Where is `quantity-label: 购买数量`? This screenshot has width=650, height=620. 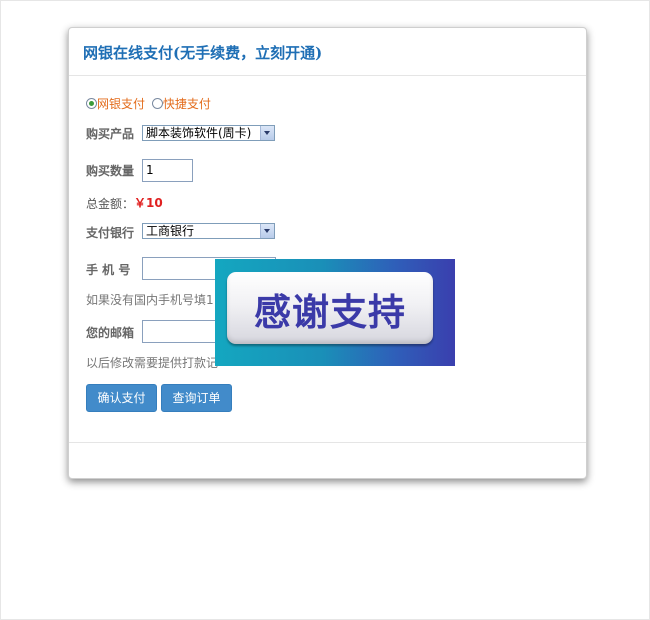
quantity-label: 购买数量 is located at coordinates (110, 171).